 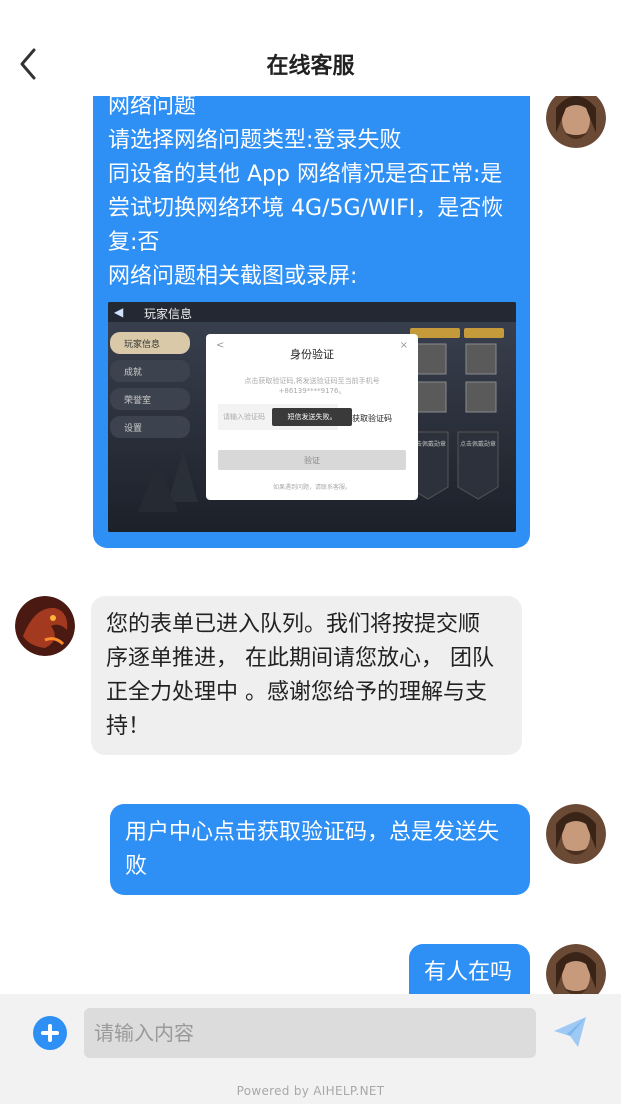 I want to click on message-line: 败, so click(x=136, y=866).